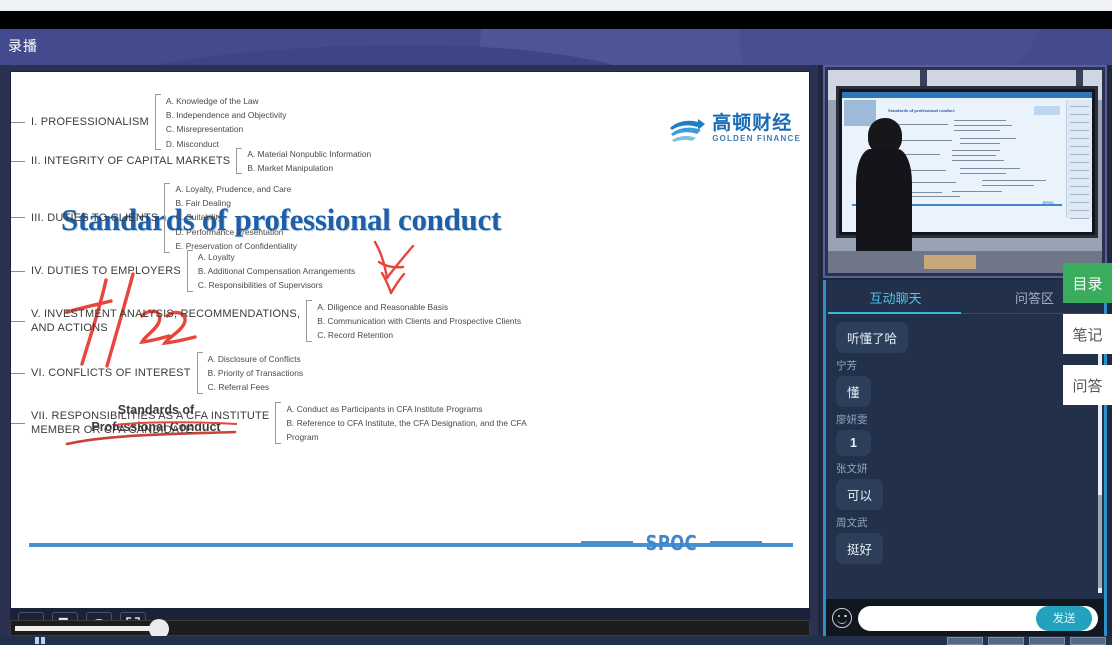  What do you see at coordinates (556, 47) in the screenshot?
I see `app-header: 录播` at bounding box center [556, 47].